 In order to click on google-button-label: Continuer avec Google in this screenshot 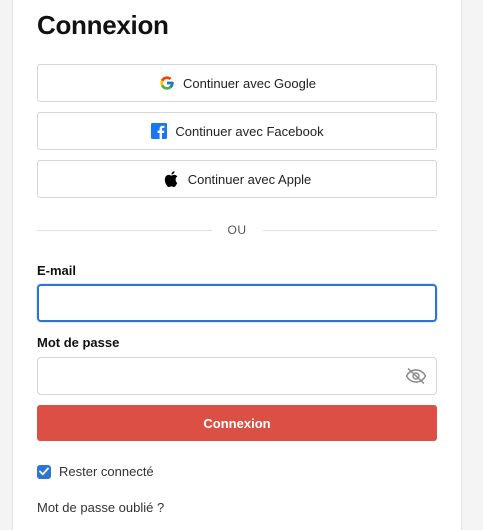, I will do `click(249, 83)`.